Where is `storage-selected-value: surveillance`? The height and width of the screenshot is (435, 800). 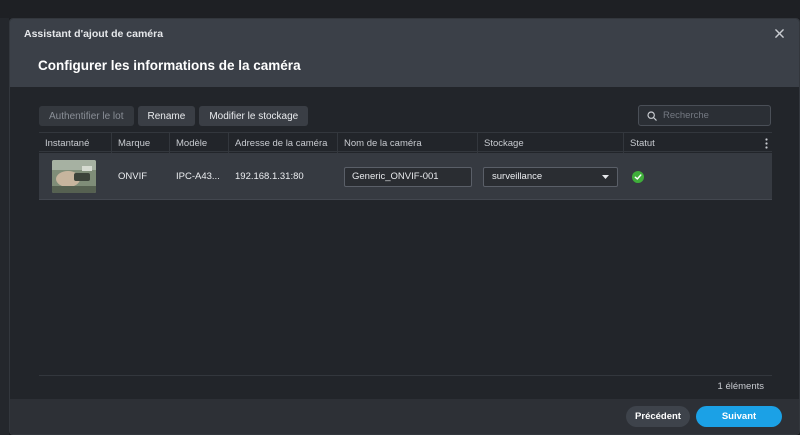
storage-selected-value: surveillance is located at coordinates (517, 176).